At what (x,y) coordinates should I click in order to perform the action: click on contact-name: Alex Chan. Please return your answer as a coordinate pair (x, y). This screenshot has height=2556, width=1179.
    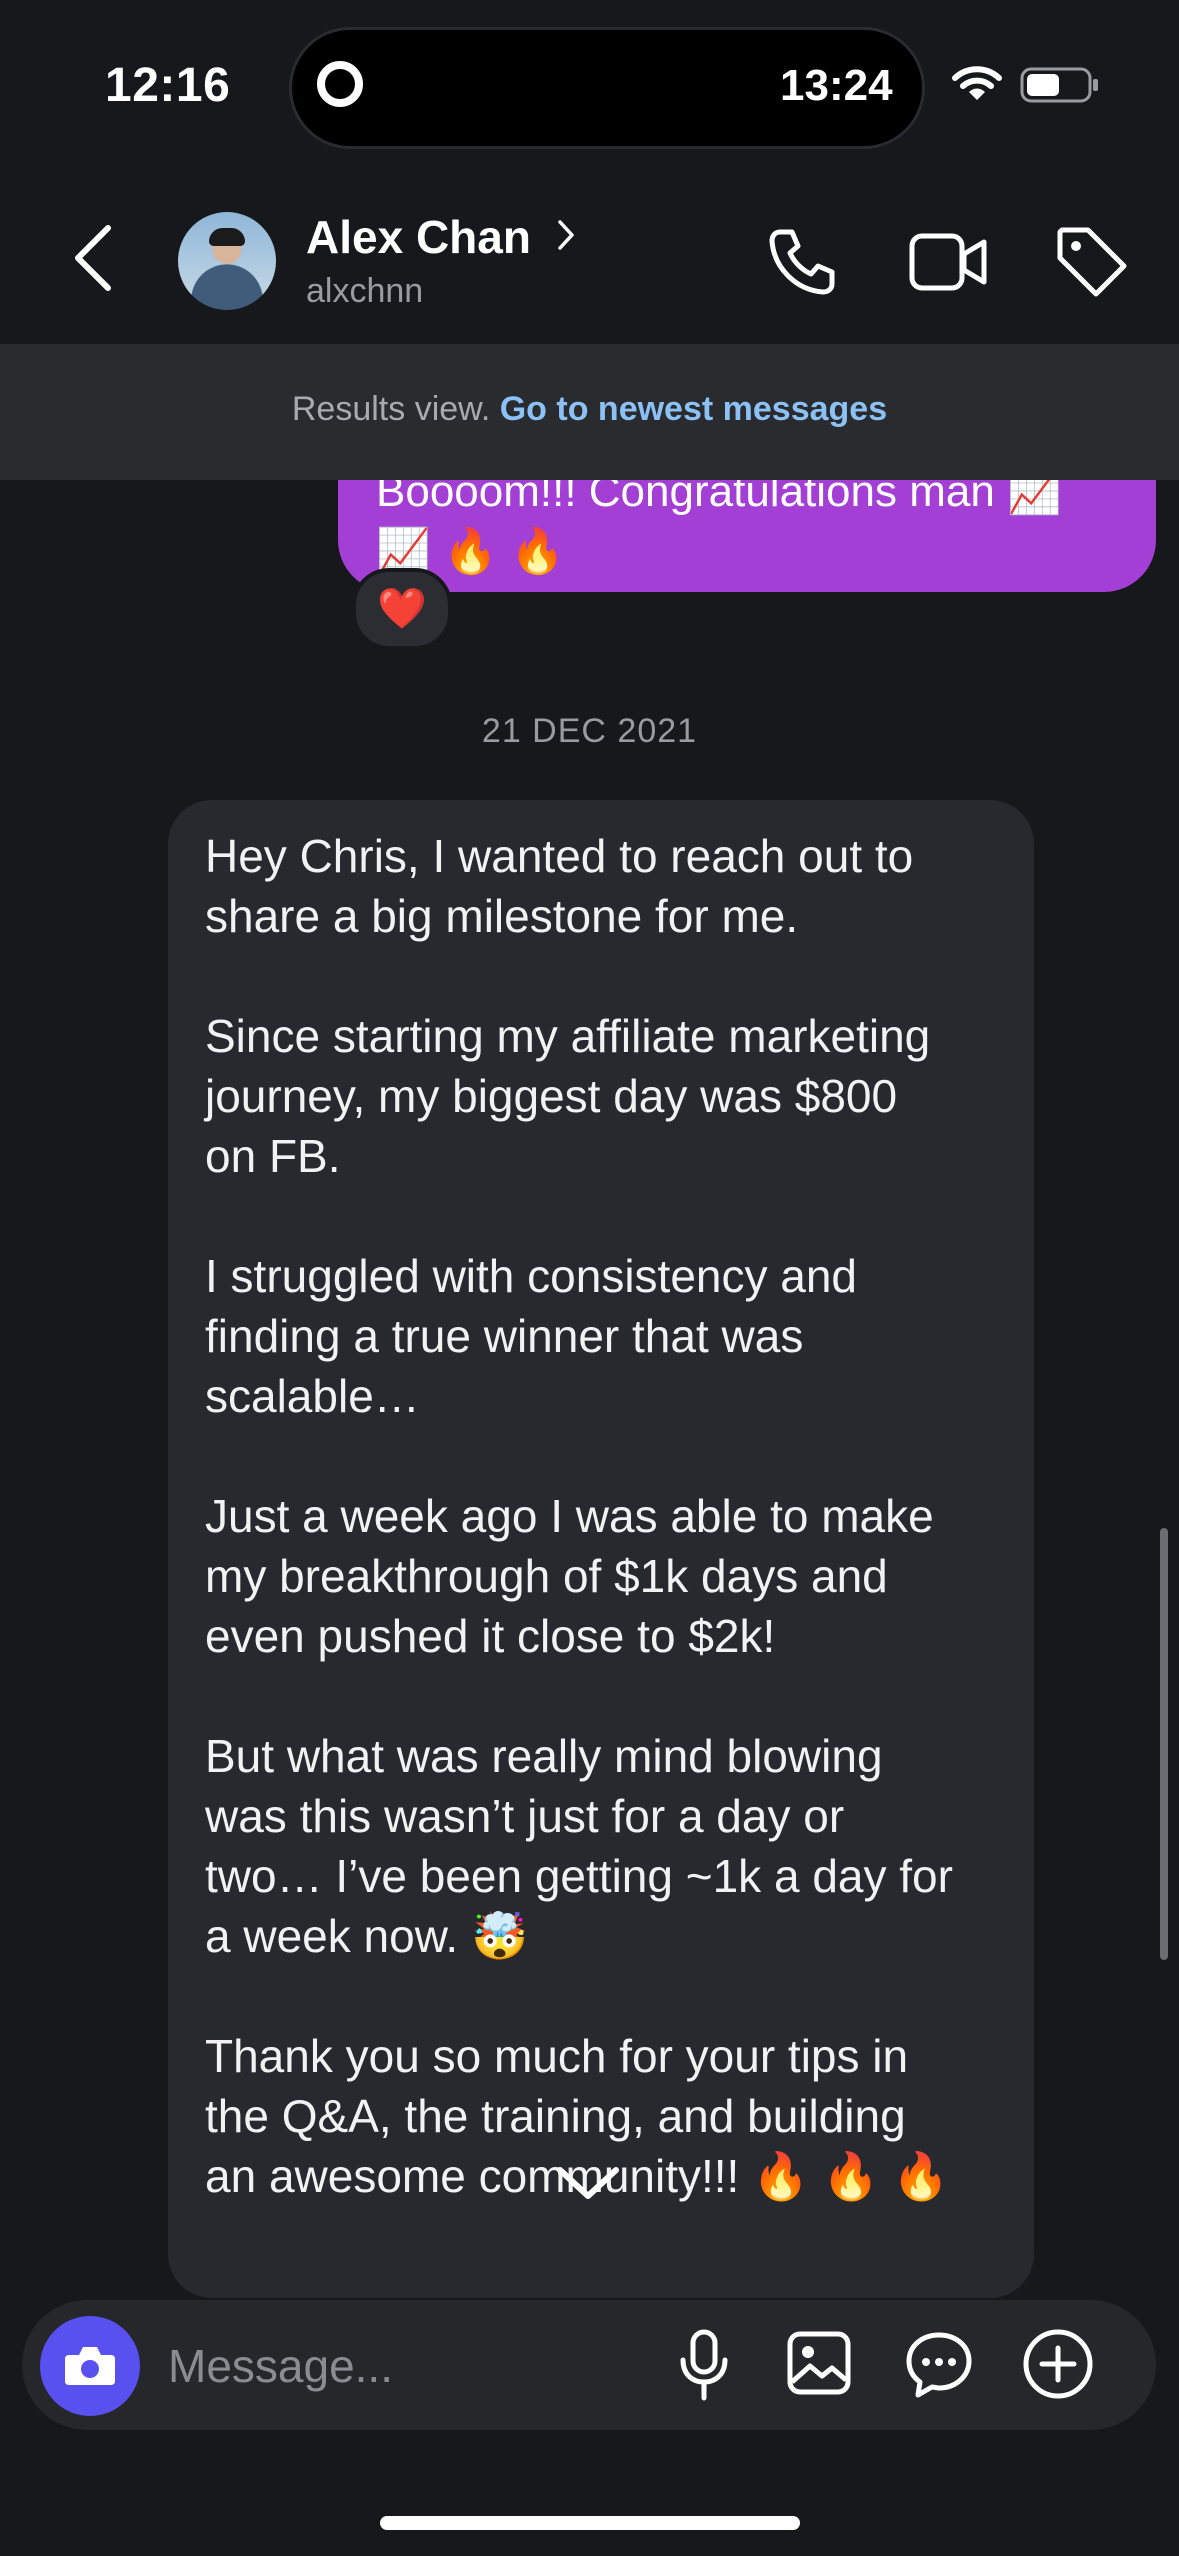
    Looking at the image, I should click on (418, 237).